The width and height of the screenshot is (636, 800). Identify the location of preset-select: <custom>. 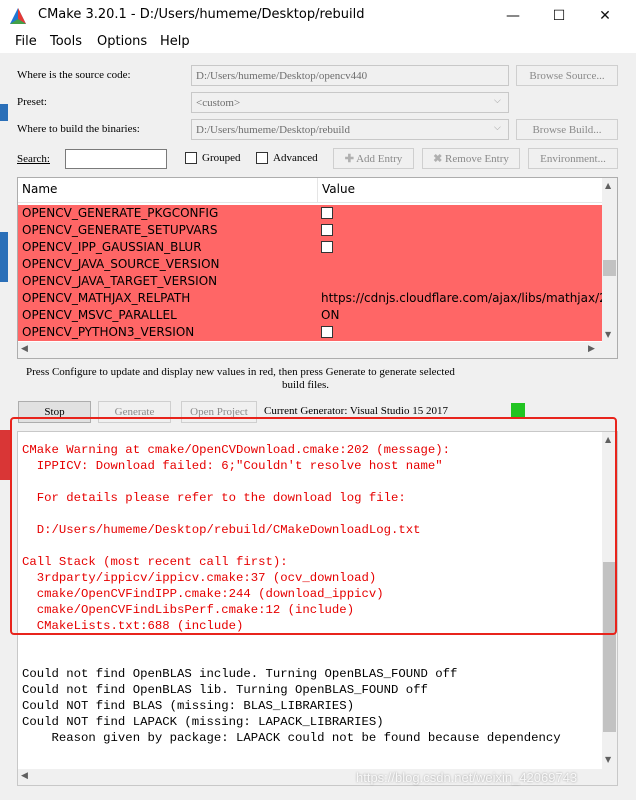
(350, 102).